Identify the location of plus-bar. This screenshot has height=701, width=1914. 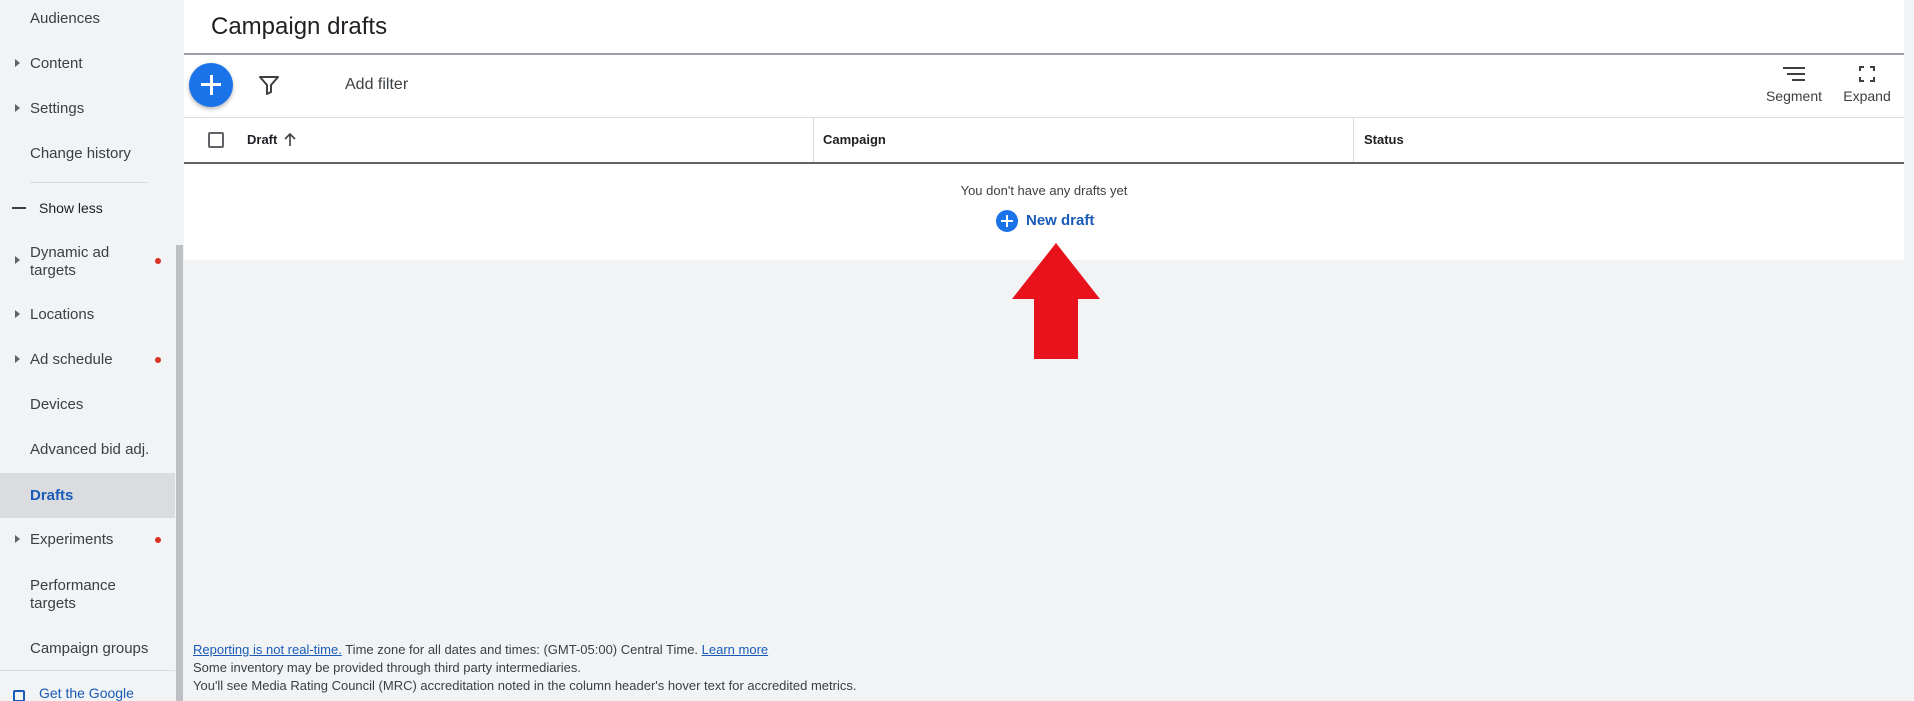
(1007, 221).